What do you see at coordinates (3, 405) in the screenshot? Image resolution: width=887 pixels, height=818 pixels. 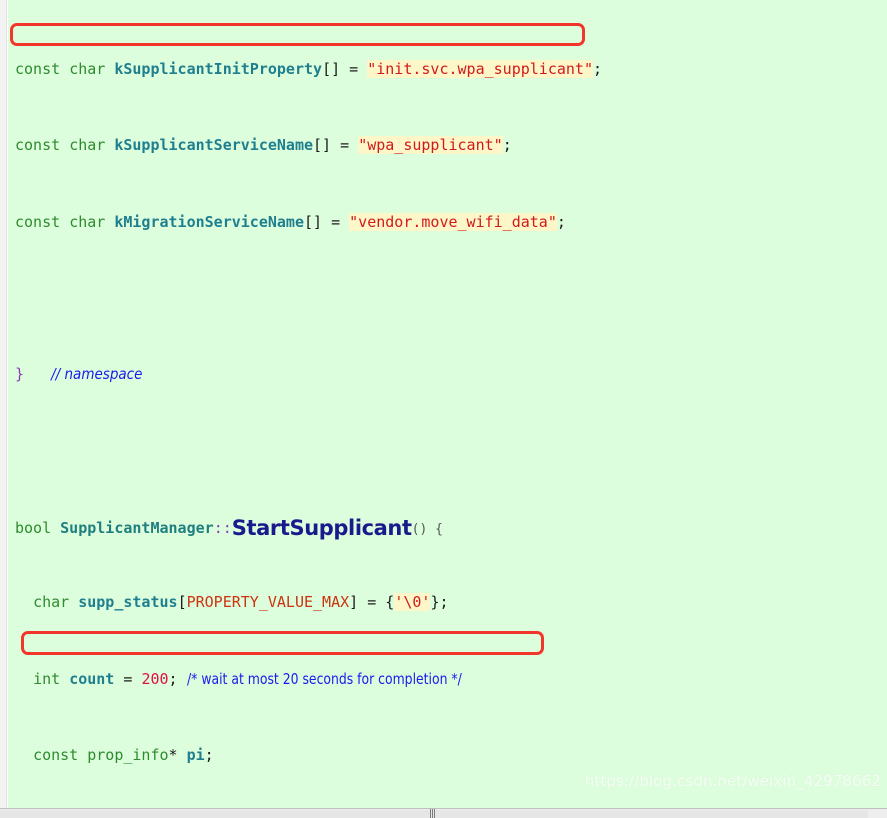 I see `line-gutter` at bounding box center [3, 405].